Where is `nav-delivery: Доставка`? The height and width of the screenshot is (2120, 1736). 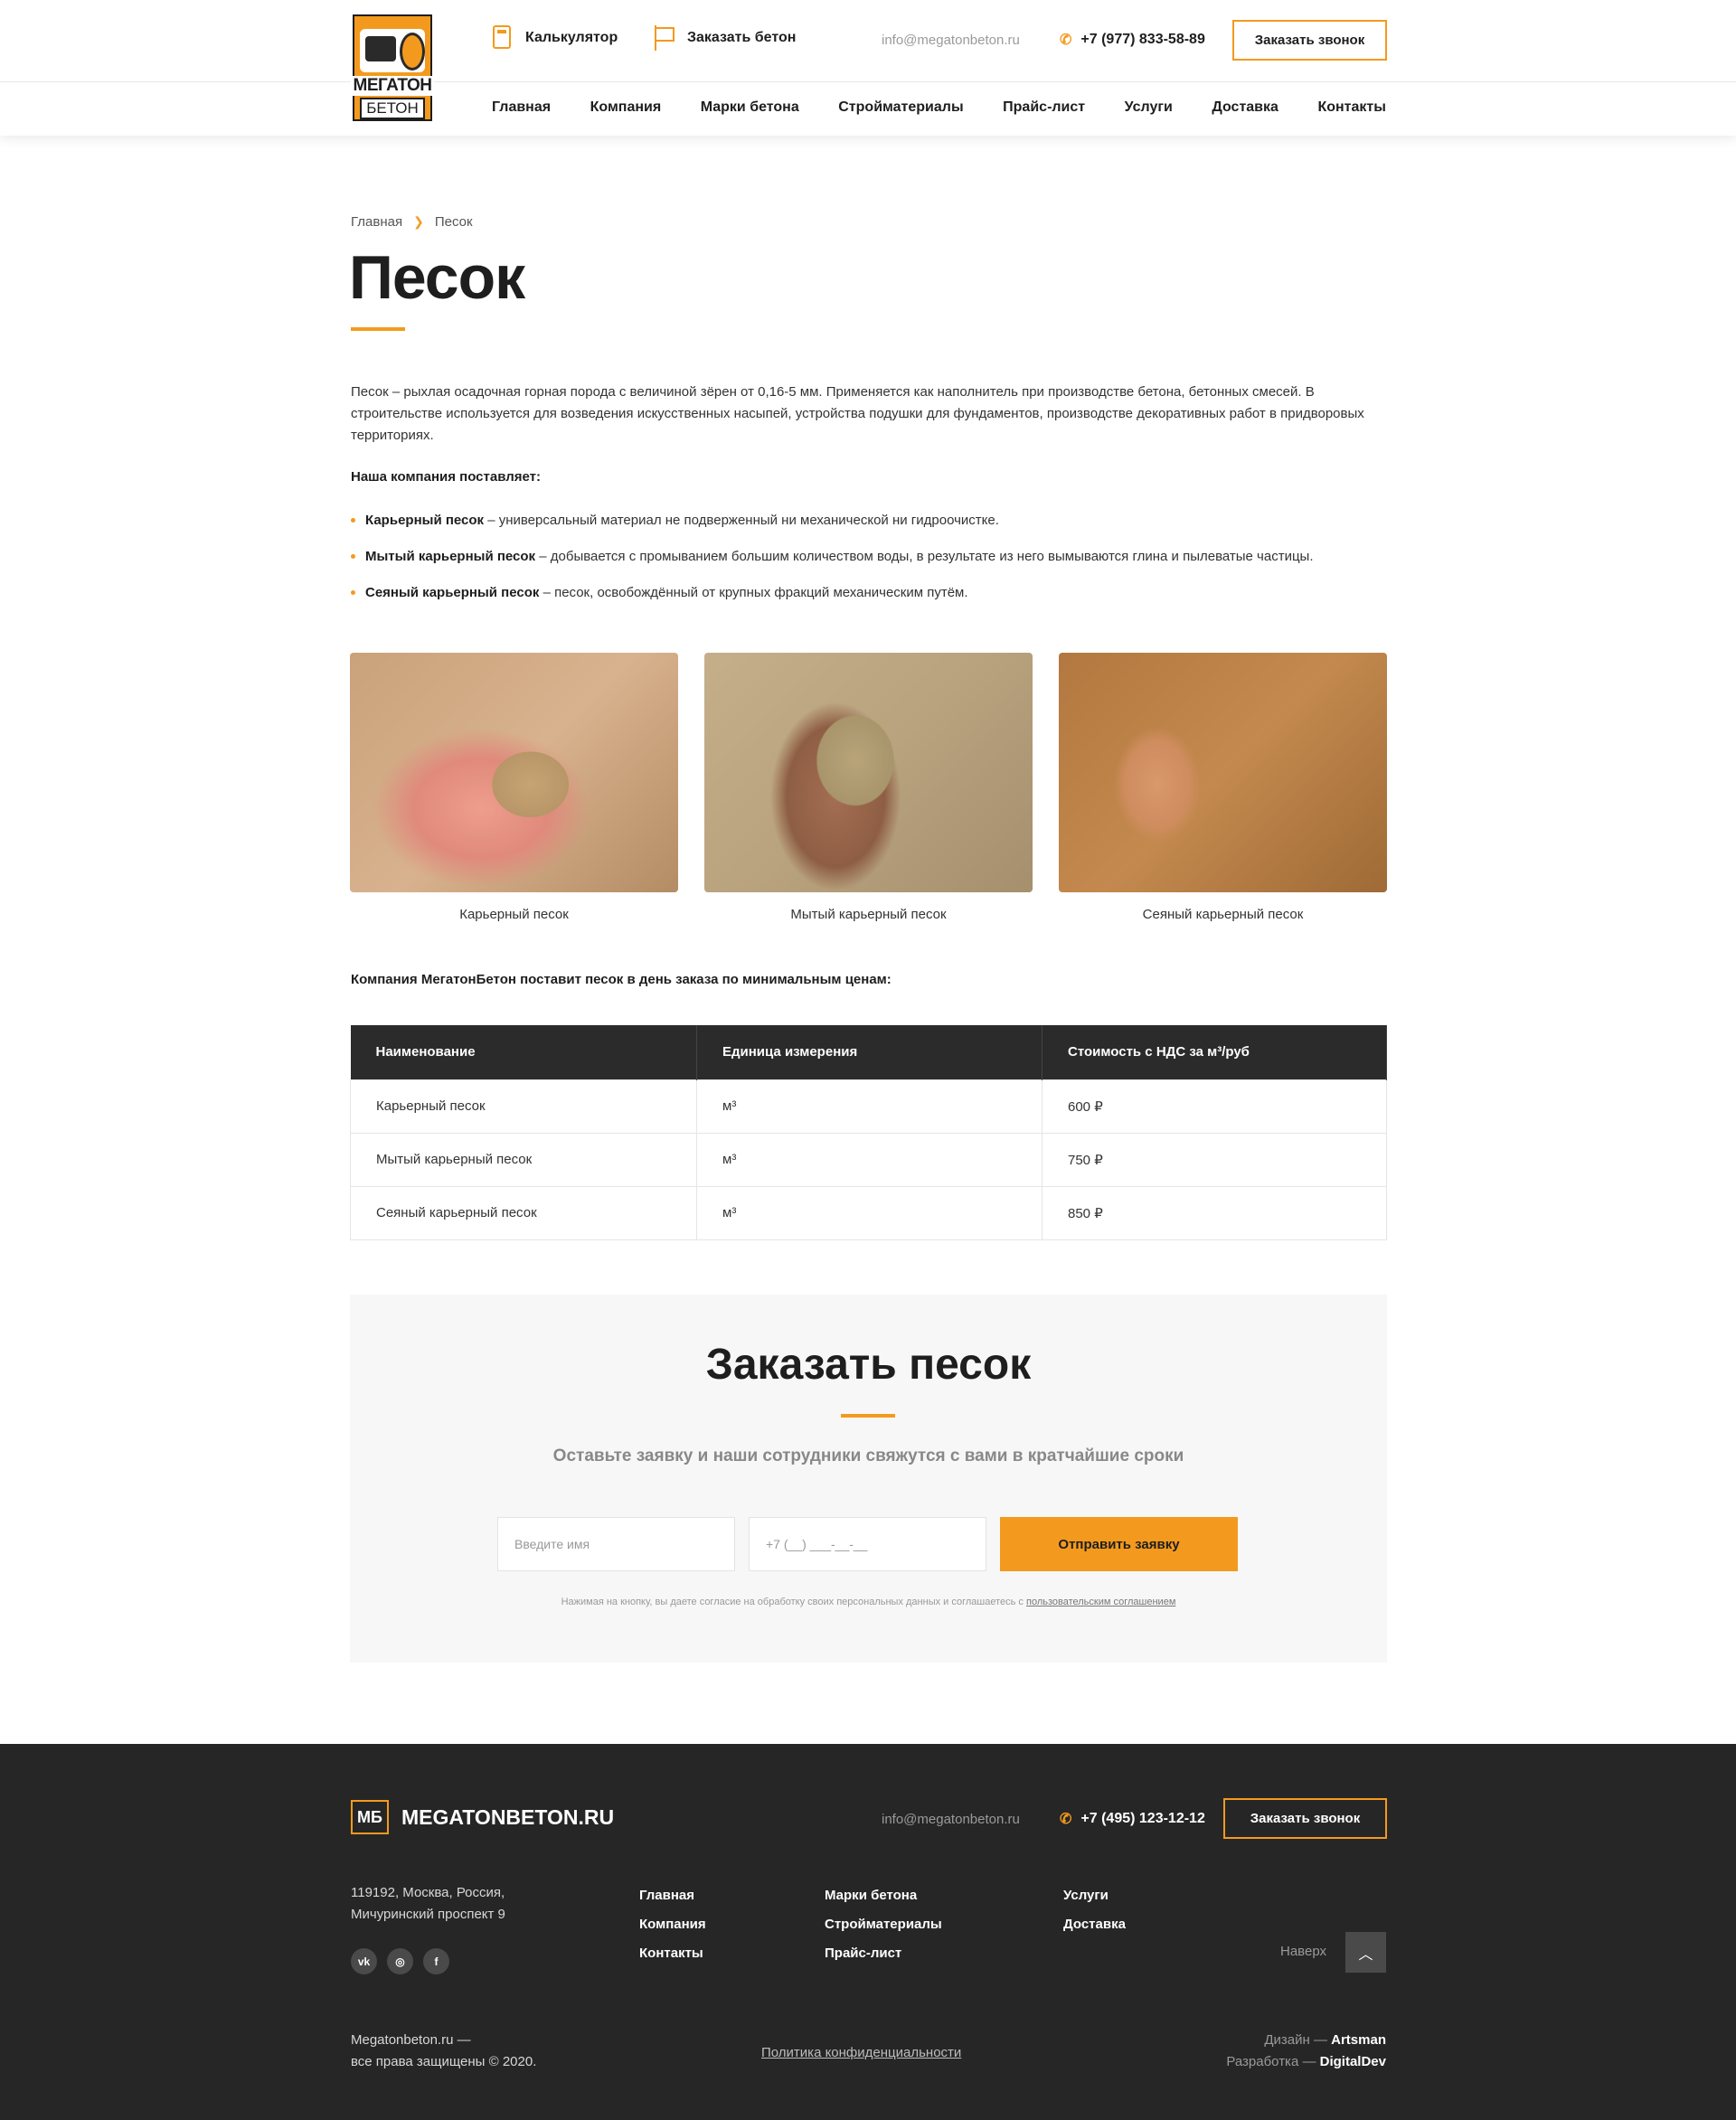
nav-delivery: Доставка is located at coordinates (1245, 107).